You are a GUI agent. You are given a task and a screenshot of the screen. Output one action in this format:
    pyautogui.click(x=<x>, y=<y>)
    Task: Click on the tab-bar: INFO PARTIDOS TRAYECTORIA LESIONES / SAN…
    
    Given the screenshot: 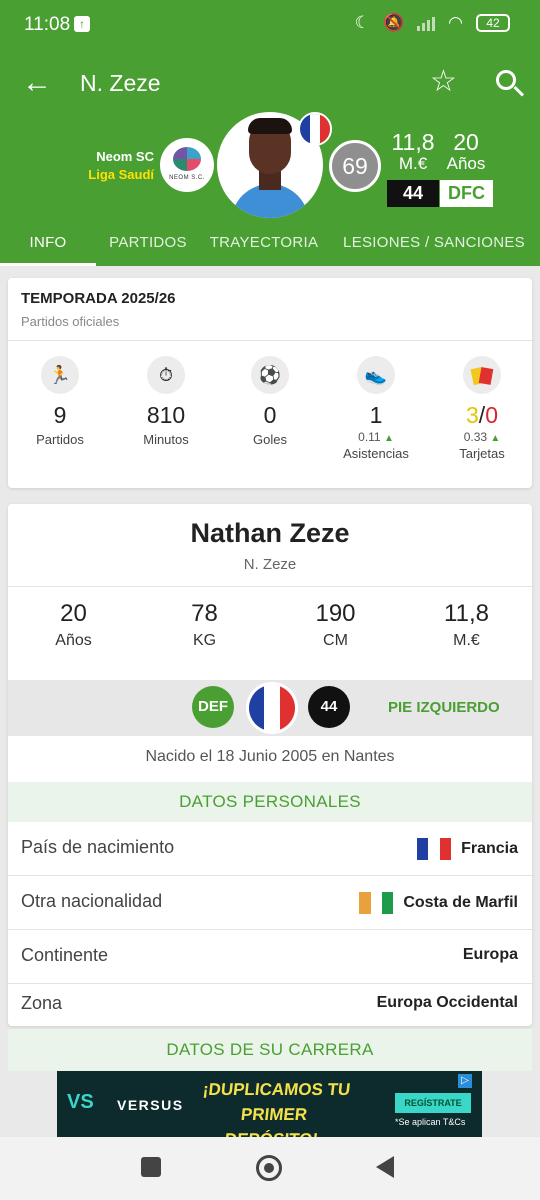 What is the action you would take?
    pyautogui.click(x=270, y=244)
    